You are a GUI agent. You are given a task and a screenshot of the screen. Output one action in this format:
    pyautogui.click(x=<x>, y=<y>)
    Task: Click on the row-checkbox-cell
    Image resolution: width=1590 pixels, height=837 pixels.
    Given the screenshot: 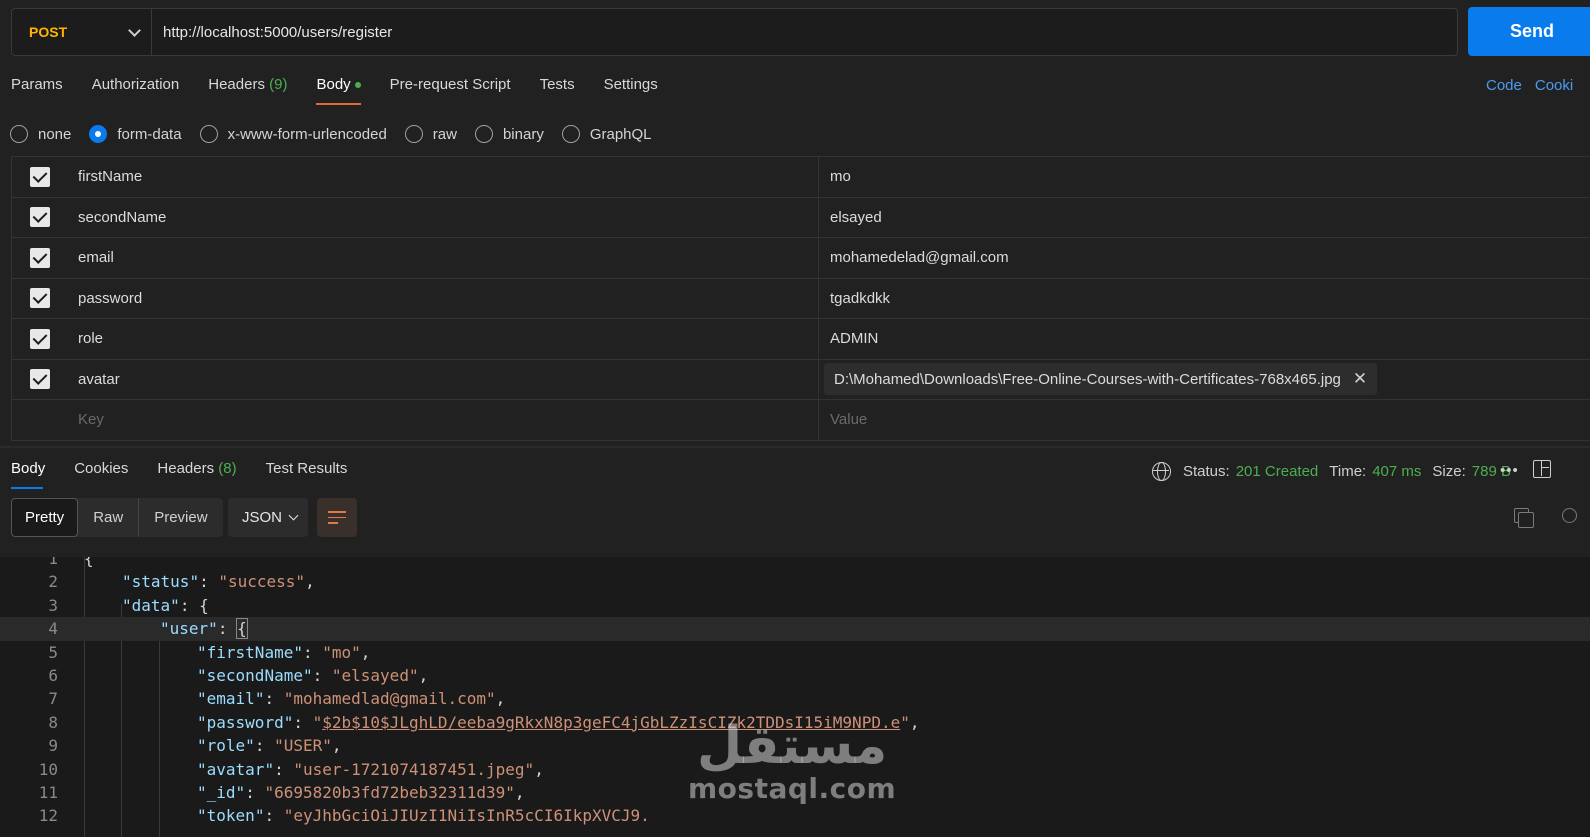 What is the action you would take?
    pyautogui.click(x=39, y=339)
    